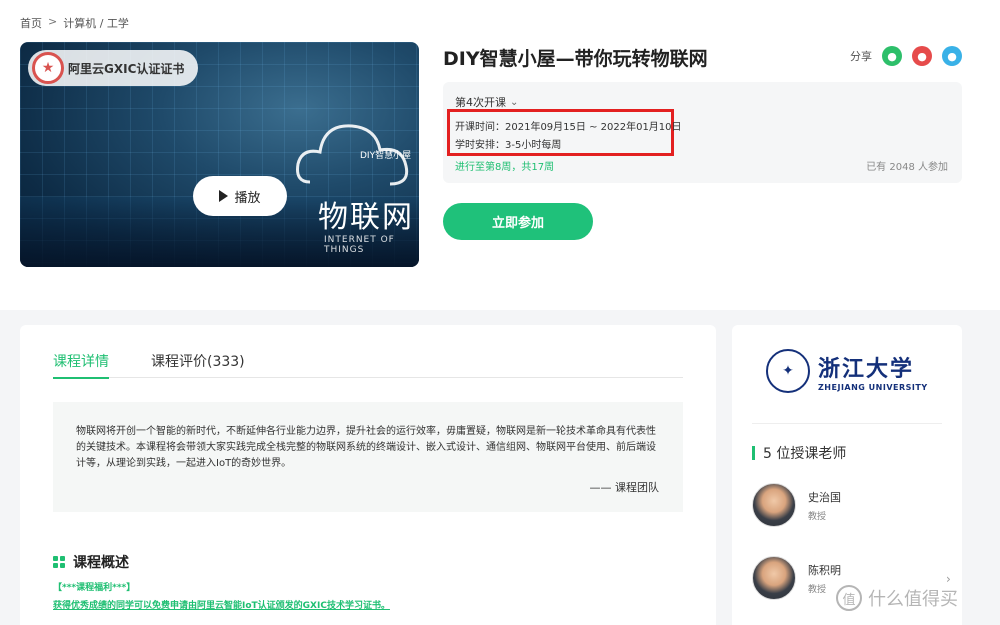 The height and width of the screenshot is (625, 1000). I want to click on breadcrumb-home: 首页, so click(31, 23).